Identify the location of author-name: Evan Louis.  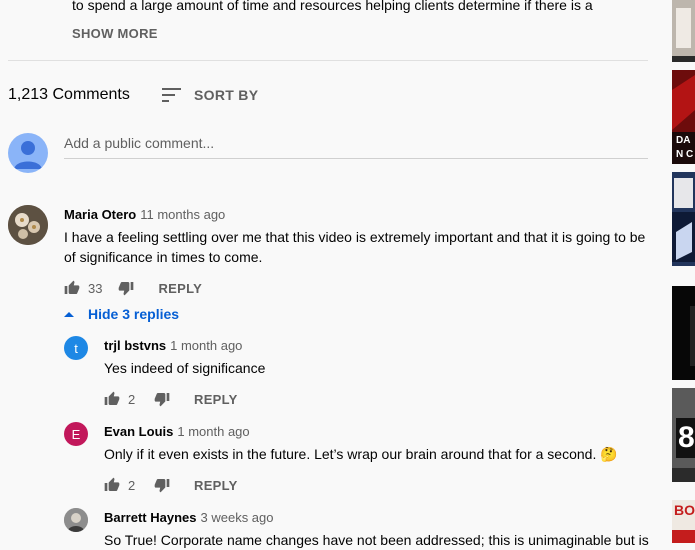
(138, 431).